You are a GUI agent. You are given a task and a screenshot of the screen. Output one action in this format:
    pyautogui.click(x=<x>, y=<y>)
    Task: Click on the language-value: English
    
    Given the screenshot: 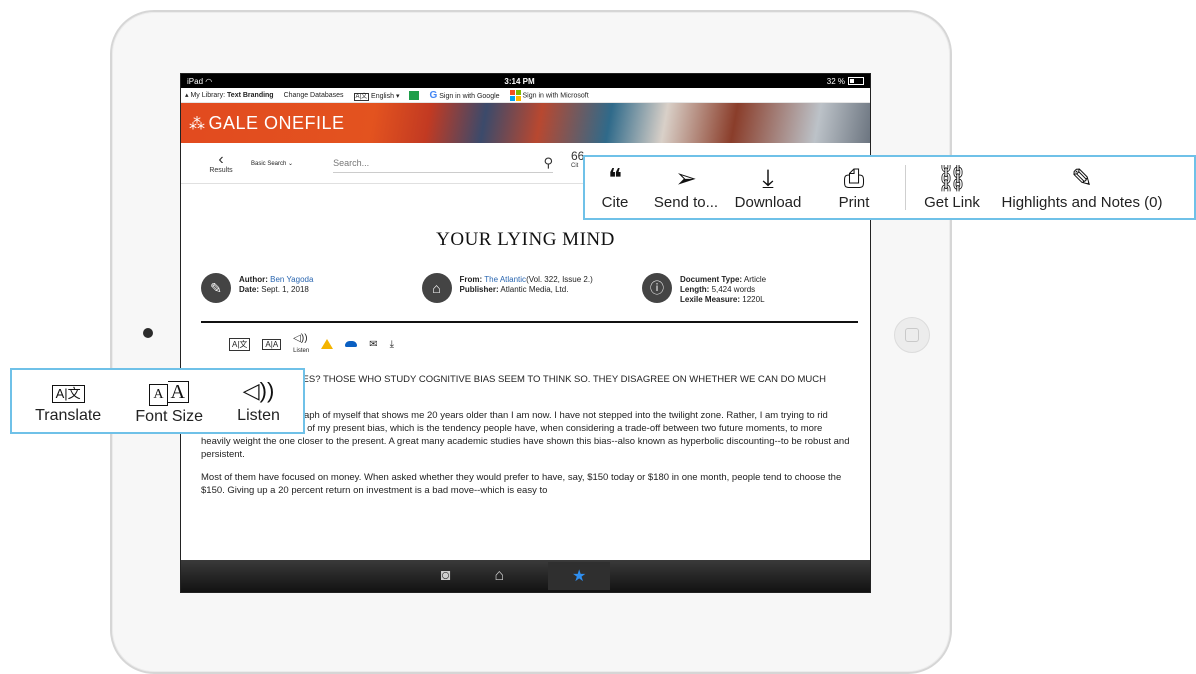 What is the action you would take?
    pyautogui.click(x=383, y=96)
    